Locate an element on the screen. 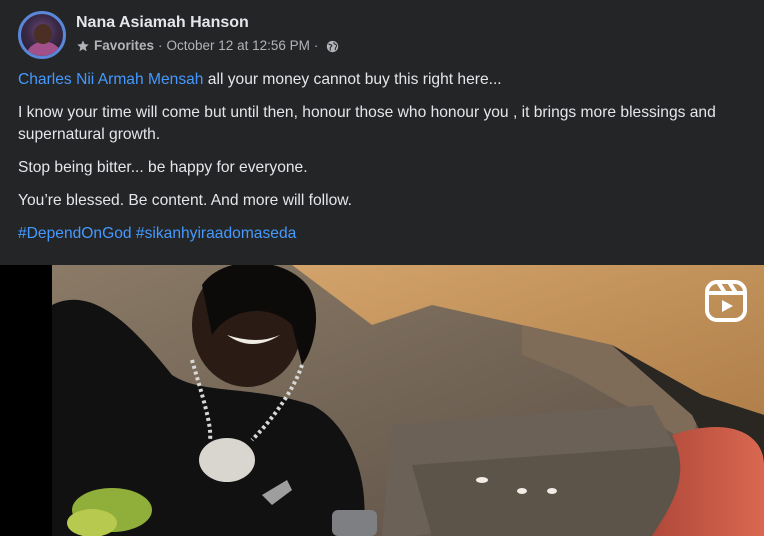  avatar-shirt is located at coordinates (44, 49).